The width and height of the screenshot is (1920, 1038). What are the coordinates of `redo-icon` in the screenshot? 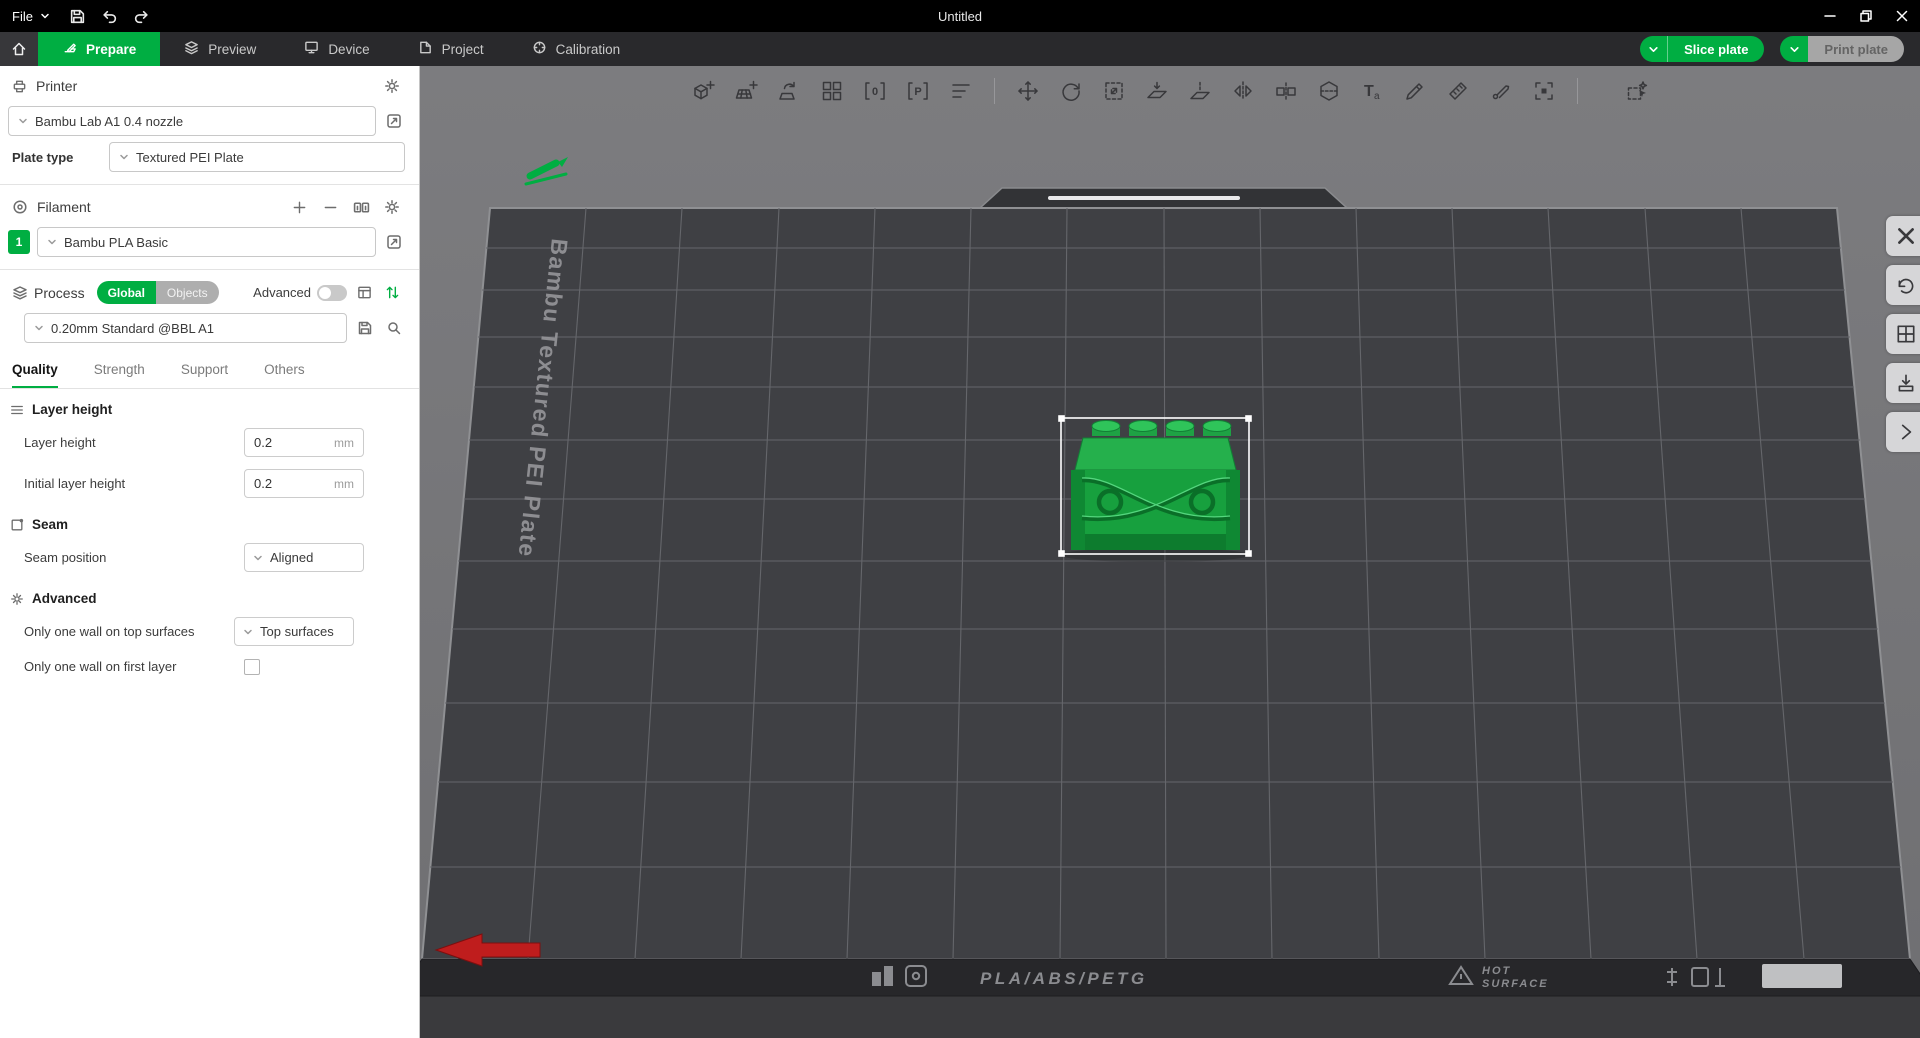 It's located at (142, 16).